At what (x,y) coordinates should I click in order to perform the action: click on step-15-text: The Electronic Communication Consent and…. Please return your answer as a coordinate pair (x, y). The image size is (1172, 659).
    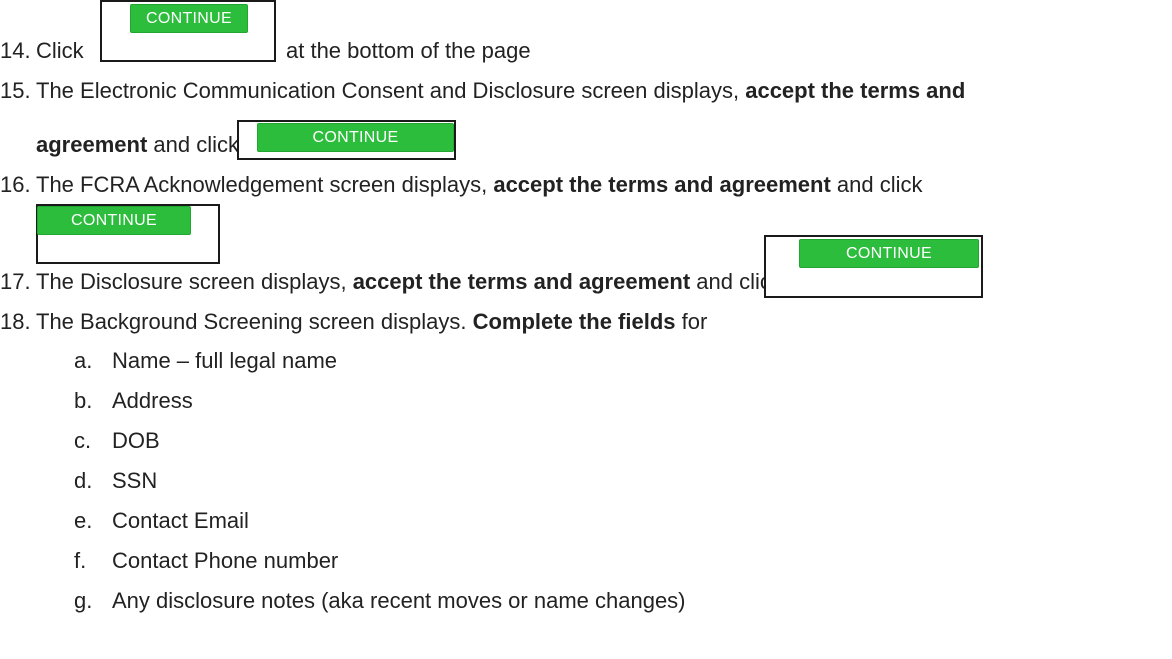
    Looking at the image, I should click on (500, 91).